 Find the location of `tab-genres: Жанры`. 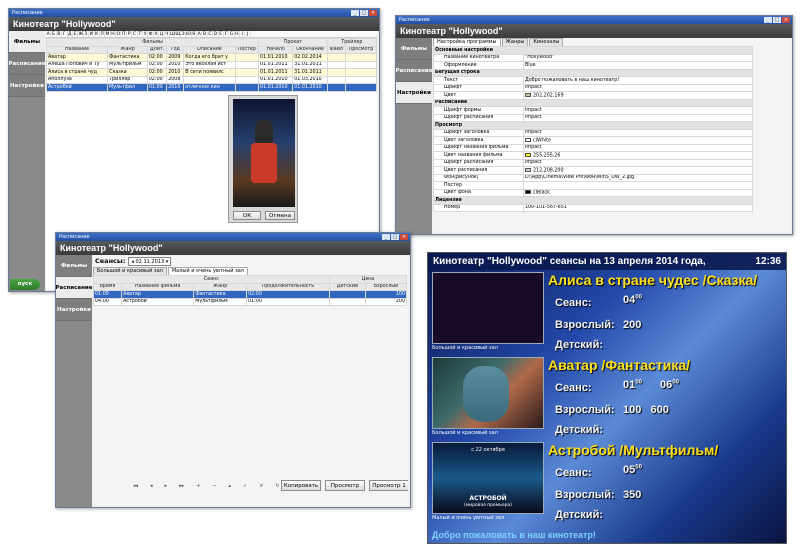

tab-genres: Жанры is located at coordinates (515, 42).